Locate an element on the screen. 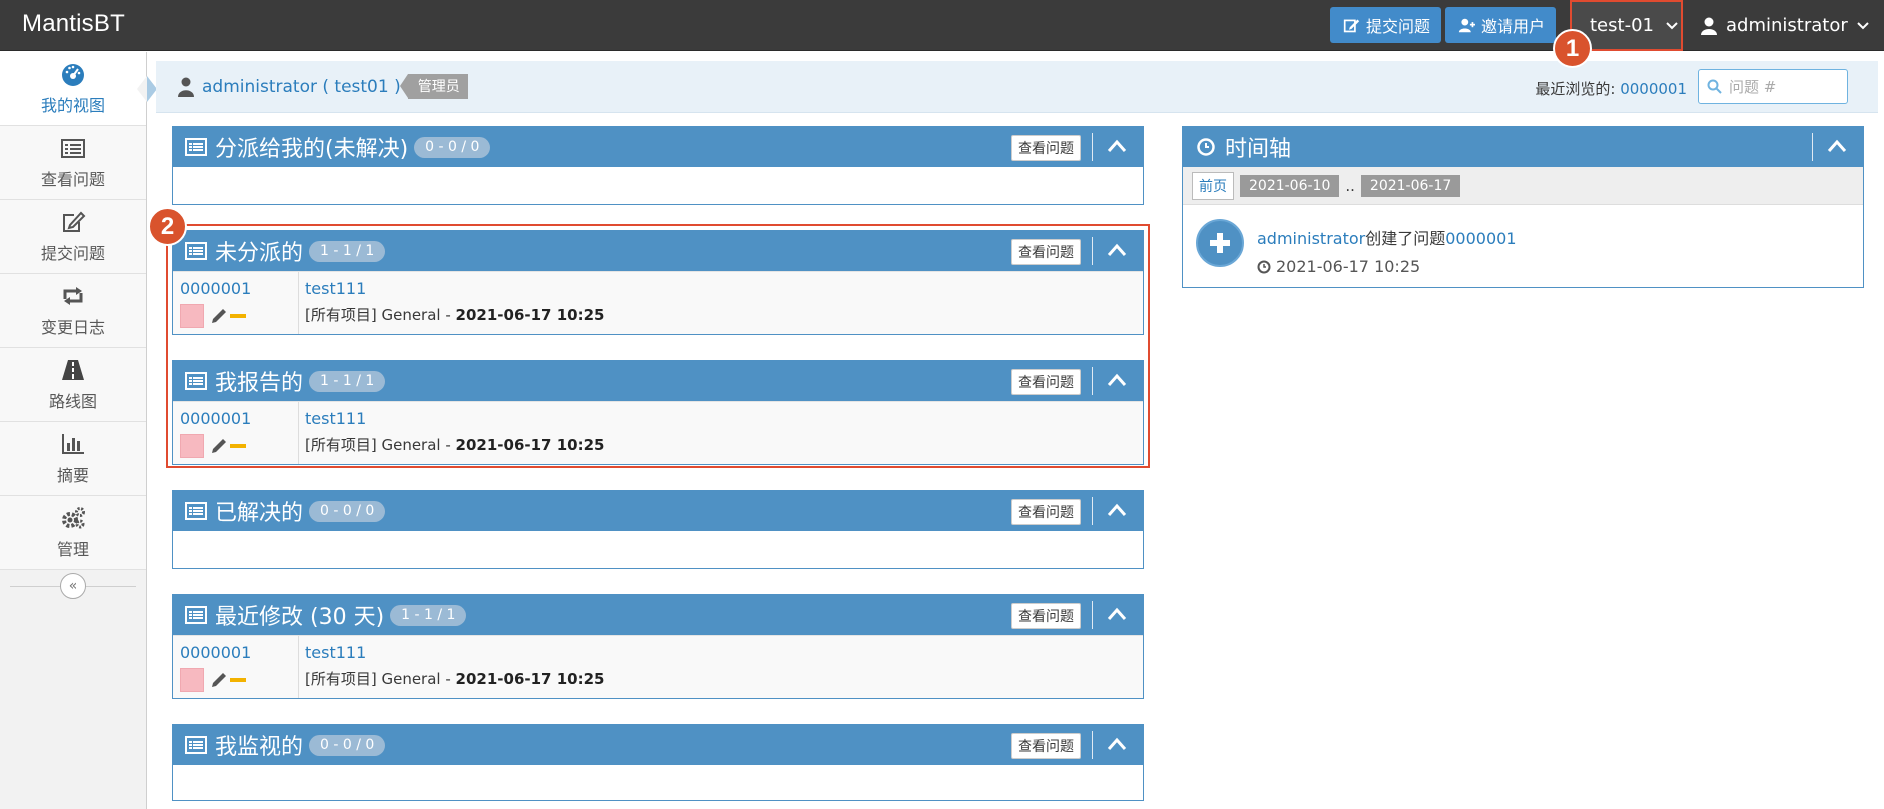 Image resolution: width=1884 pixels, height=809 pixels. search-placeholder: 问题 # is located at coordinates (1753, 87).